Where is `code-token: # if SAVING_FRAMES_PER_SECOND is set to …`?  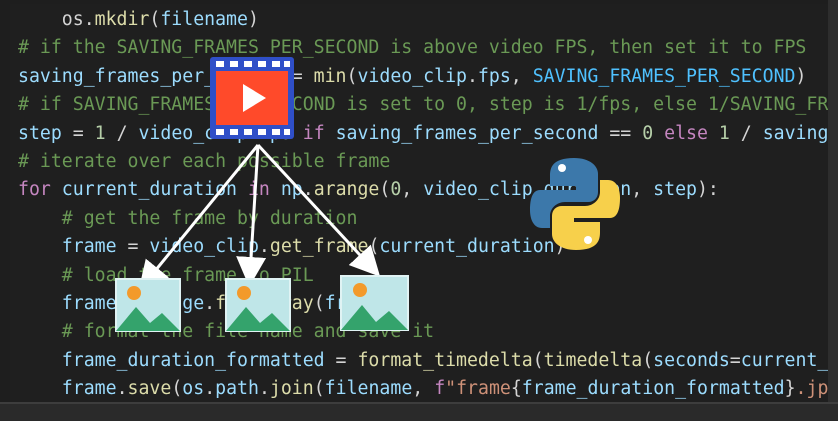 code-token: # if SAVING_FRAMES_PER_SECOND is set to … is located at coordinates (423, 105).